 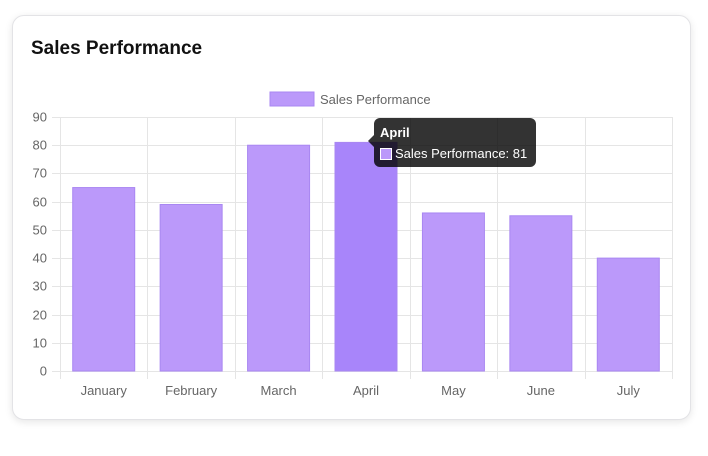 What do you see at coordinates (40, 173) in the screenshot?
I see `y-tick-label: 70` at bounding box center [40, 173].